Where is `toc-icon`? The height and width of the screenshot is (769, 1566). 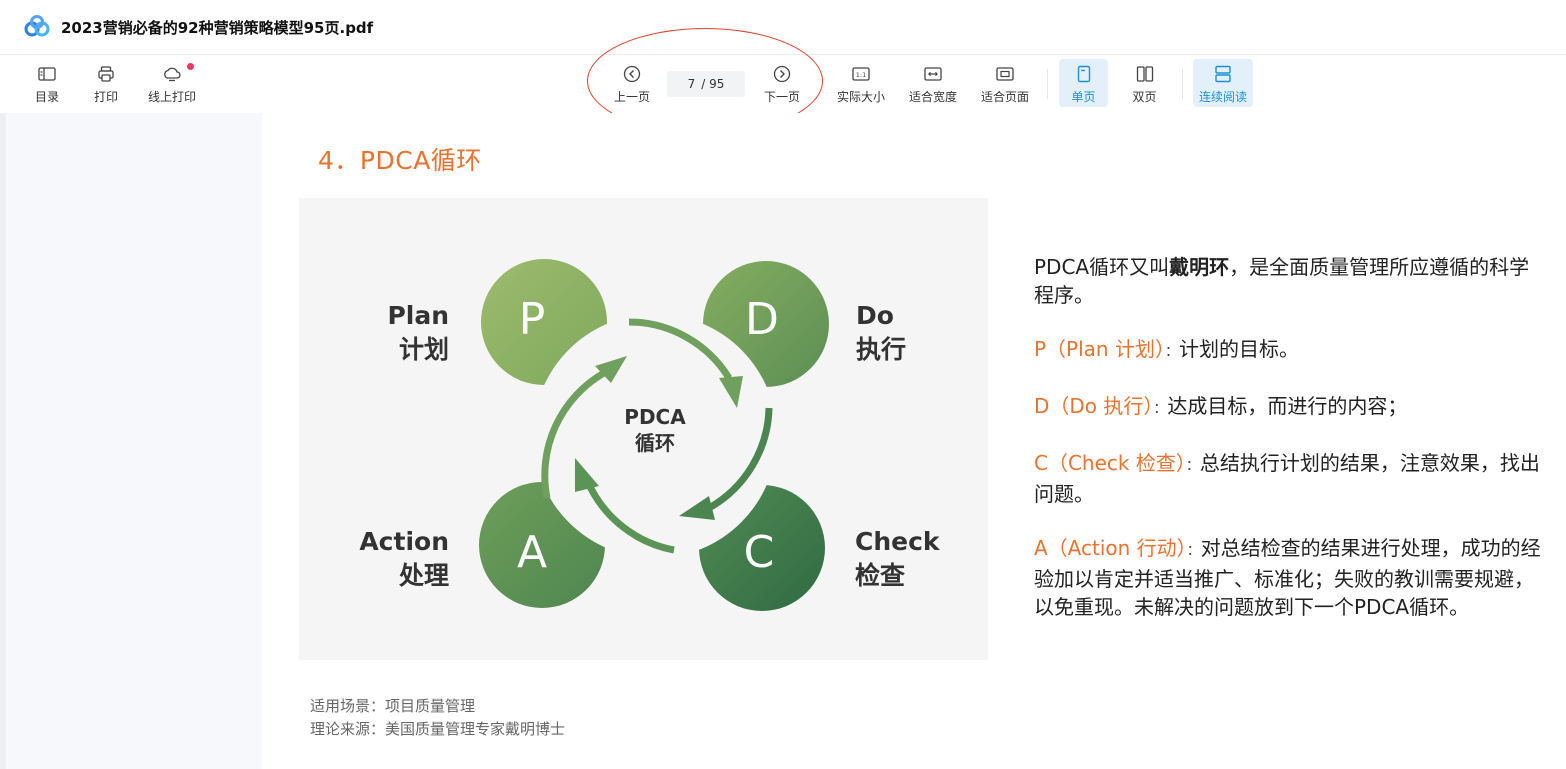 toc-icon is located at coordinates (47, 74).